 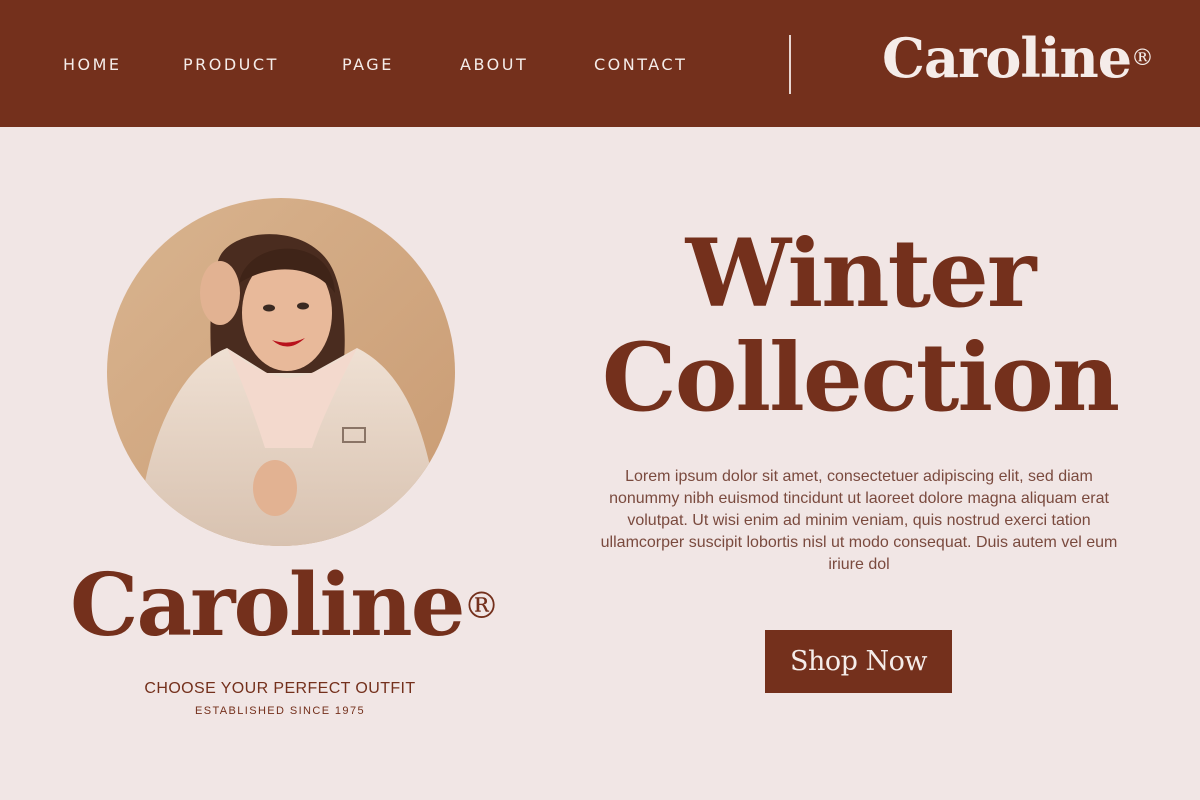 I want to click on nav-page-link: PAGE, so click(x=401, y=64).